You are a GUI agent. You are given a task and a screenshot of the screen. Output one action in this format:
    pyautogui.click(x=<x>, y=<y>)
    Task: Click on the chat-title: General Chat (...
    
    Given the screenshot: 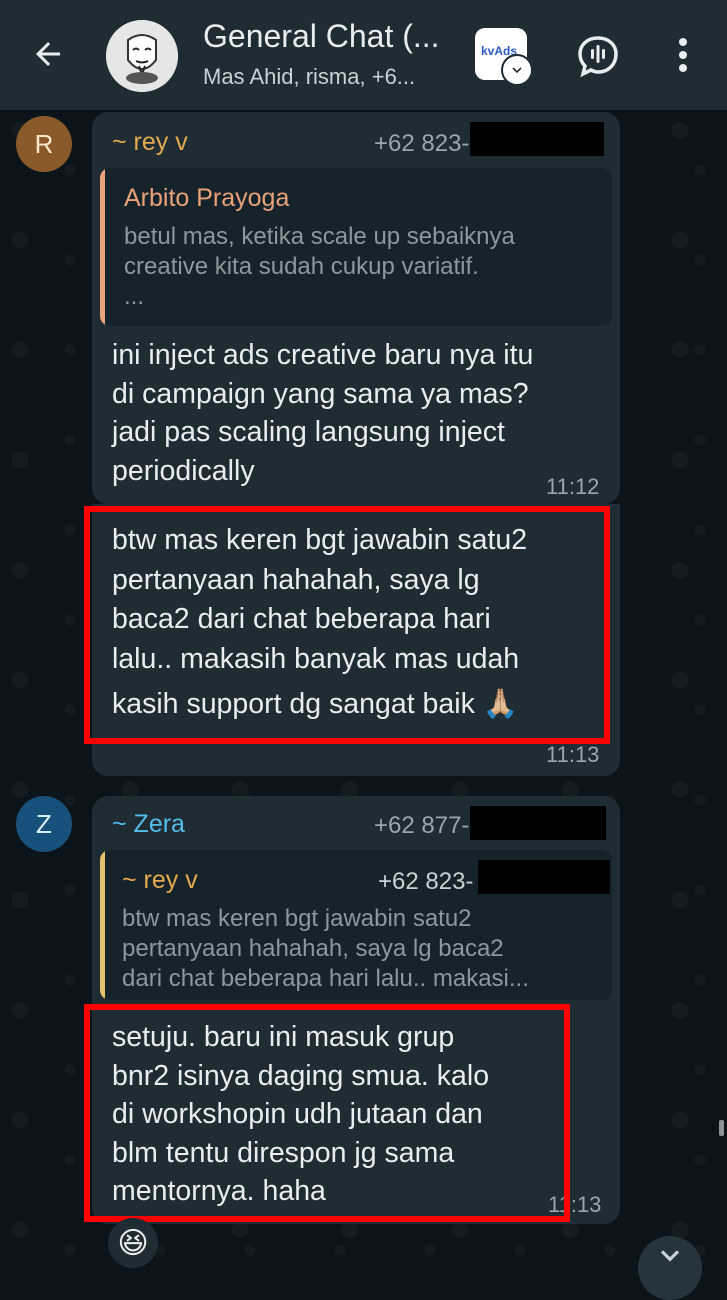 What is the action you would take?
    pyautogui.click(x=321, y=36)
    